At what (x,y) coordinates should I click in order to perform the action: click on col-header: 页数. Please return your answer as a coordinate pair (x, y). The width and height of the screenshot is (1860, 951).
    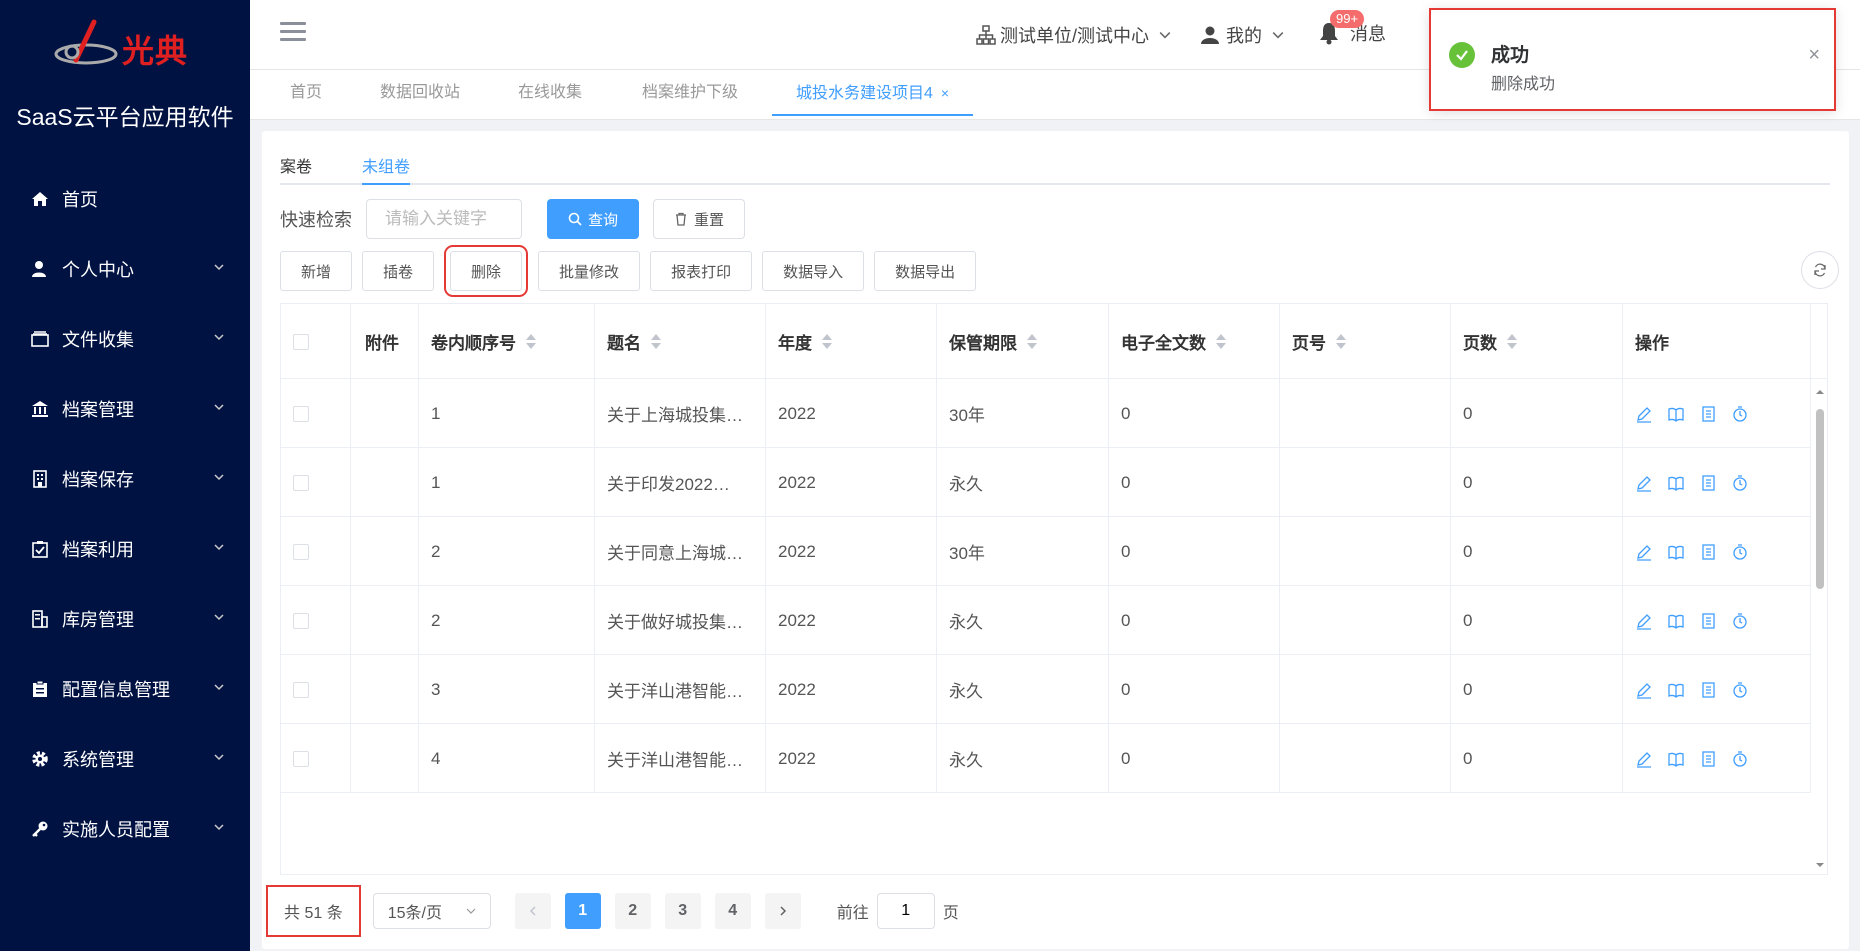
    Looking at the image, I should click on (1537, 341).